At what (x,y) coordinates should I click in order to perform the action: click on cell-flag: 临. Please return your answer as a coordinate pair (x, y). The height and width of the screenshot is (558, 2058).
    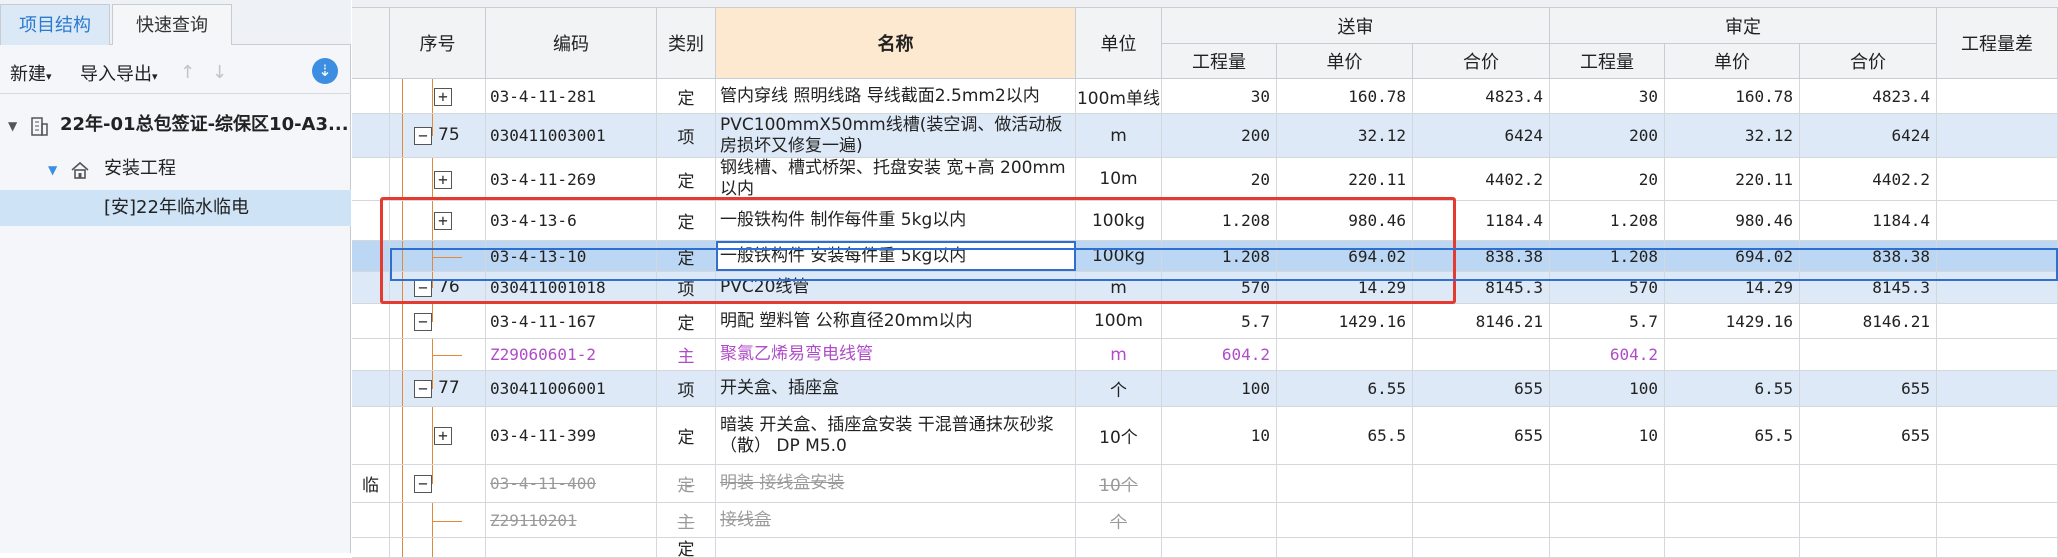
    Looking at the image, I should click on (371, 483).